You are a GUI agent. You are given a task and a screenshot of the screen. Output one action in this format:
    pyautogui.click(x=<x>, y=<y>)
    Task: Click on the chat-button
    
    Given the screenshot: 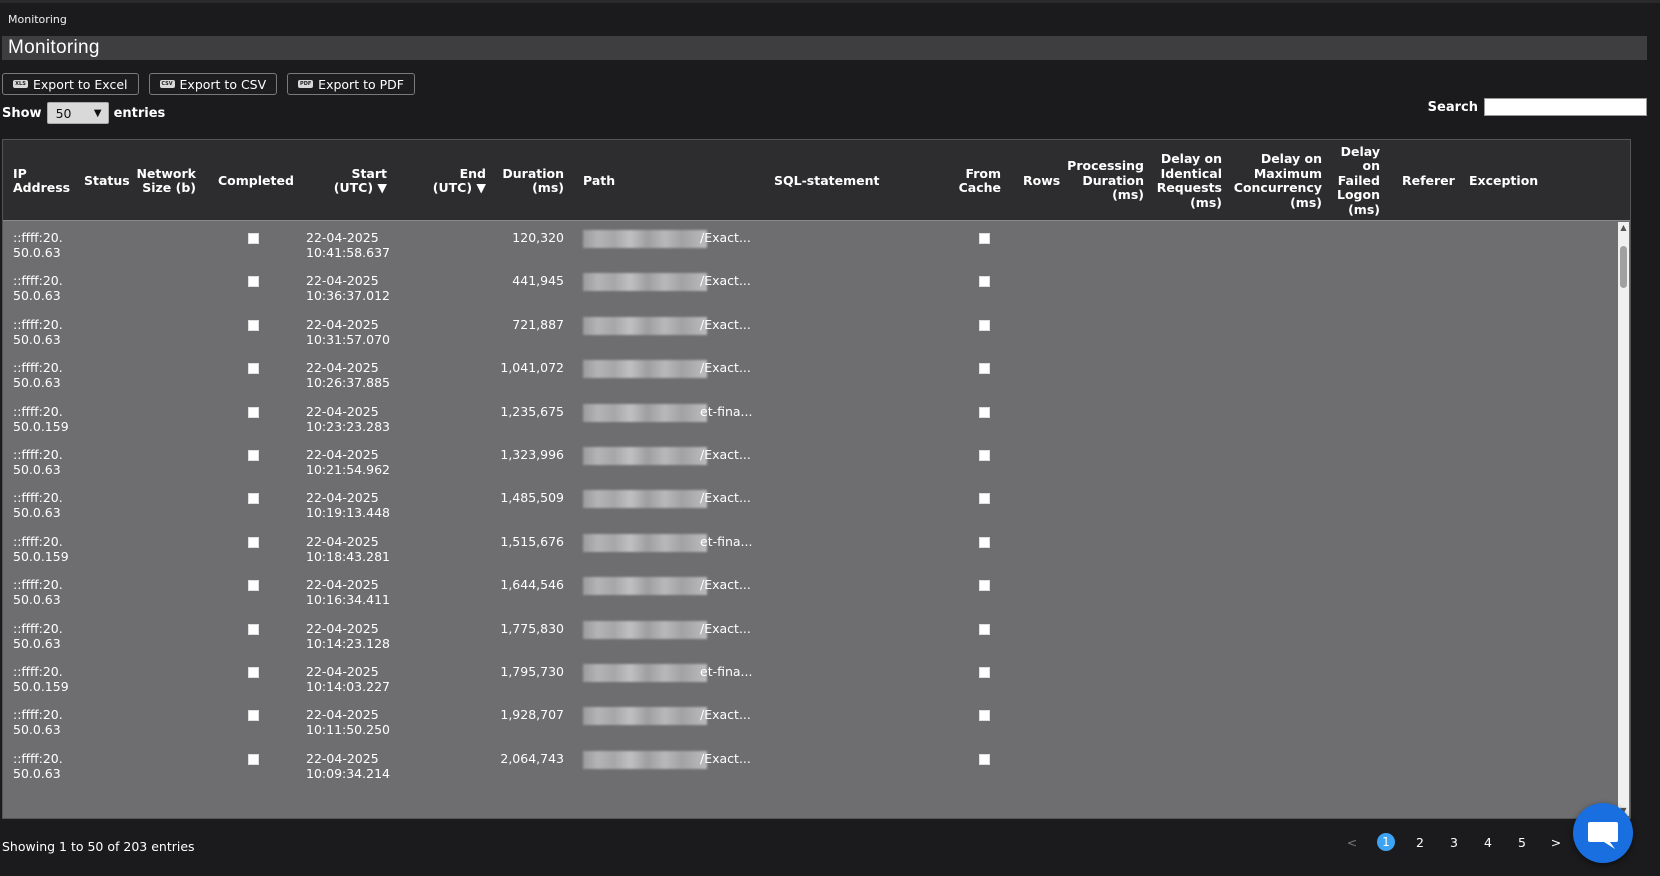 What is the action you would take?
    pyautogui.click(x=1603, y=833)
    